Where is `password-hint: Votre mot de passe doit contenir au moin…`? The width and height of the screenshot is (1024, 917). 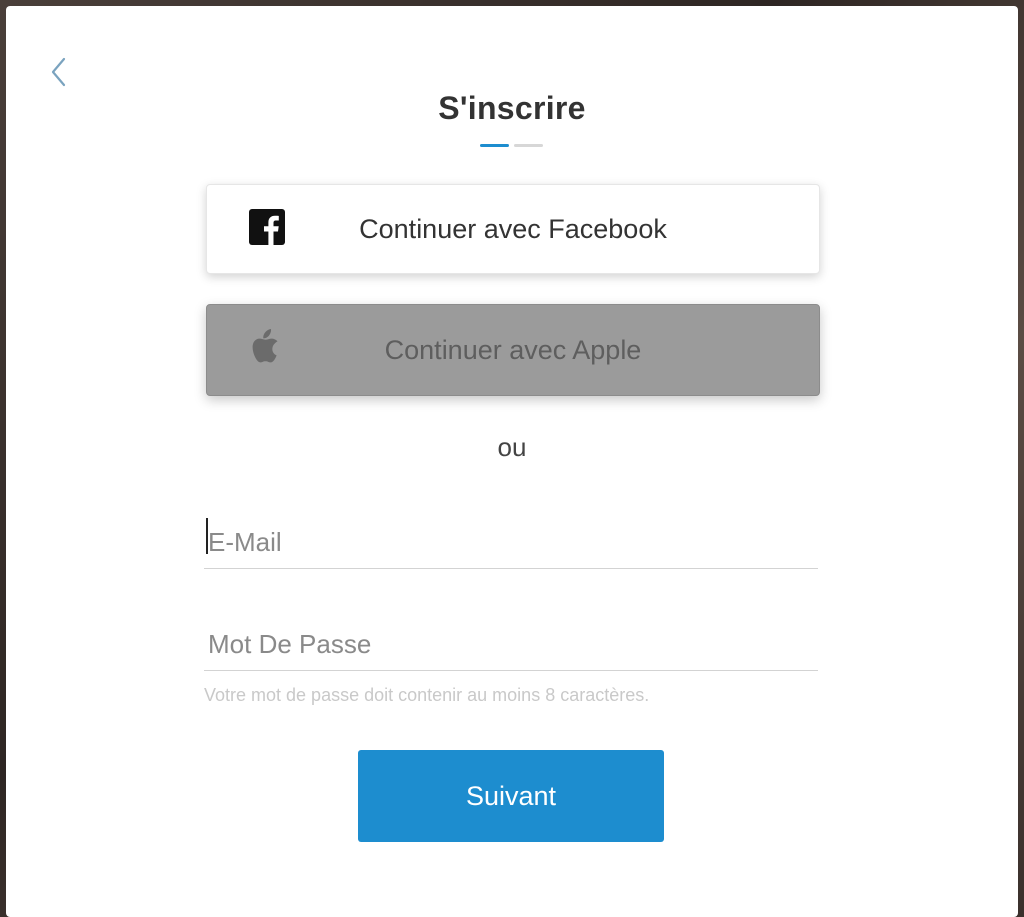 password-hint: Votre mot de passe doit contenir au moin… is located at coordinates (427, 695).